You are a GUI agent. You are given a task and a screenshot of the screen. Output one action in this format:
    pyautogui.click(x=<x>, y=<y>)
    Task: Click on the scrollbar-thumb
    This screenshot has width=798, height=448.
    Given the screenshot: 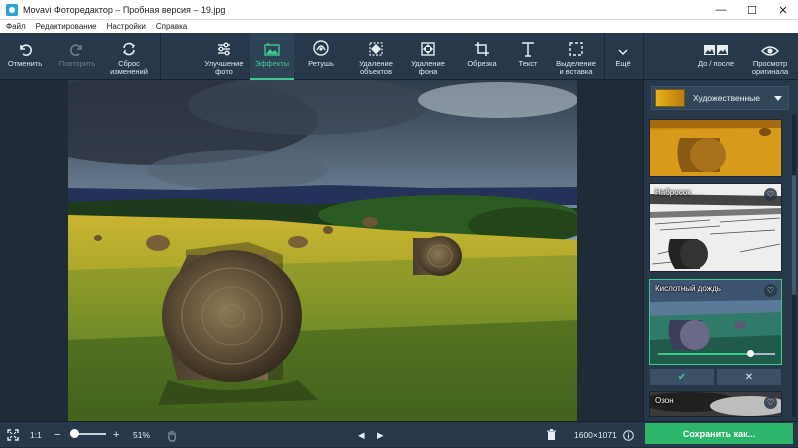 What is the action you would take?
    pyautogui.click(x=794, y=235)
    